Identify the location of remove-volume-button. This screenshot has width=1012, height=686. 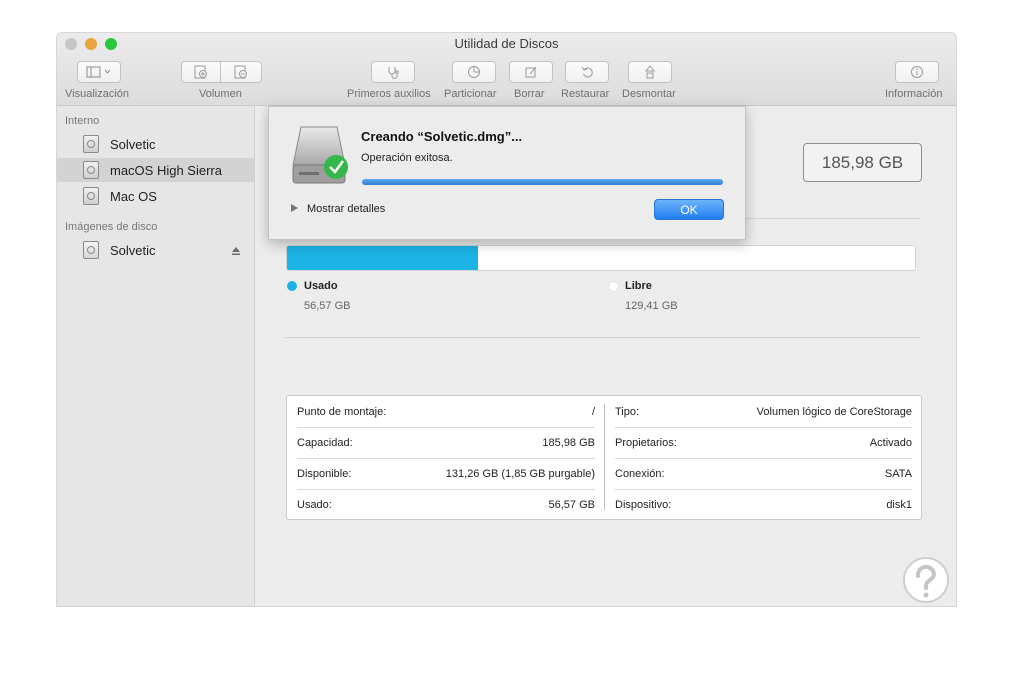
(241, 72).